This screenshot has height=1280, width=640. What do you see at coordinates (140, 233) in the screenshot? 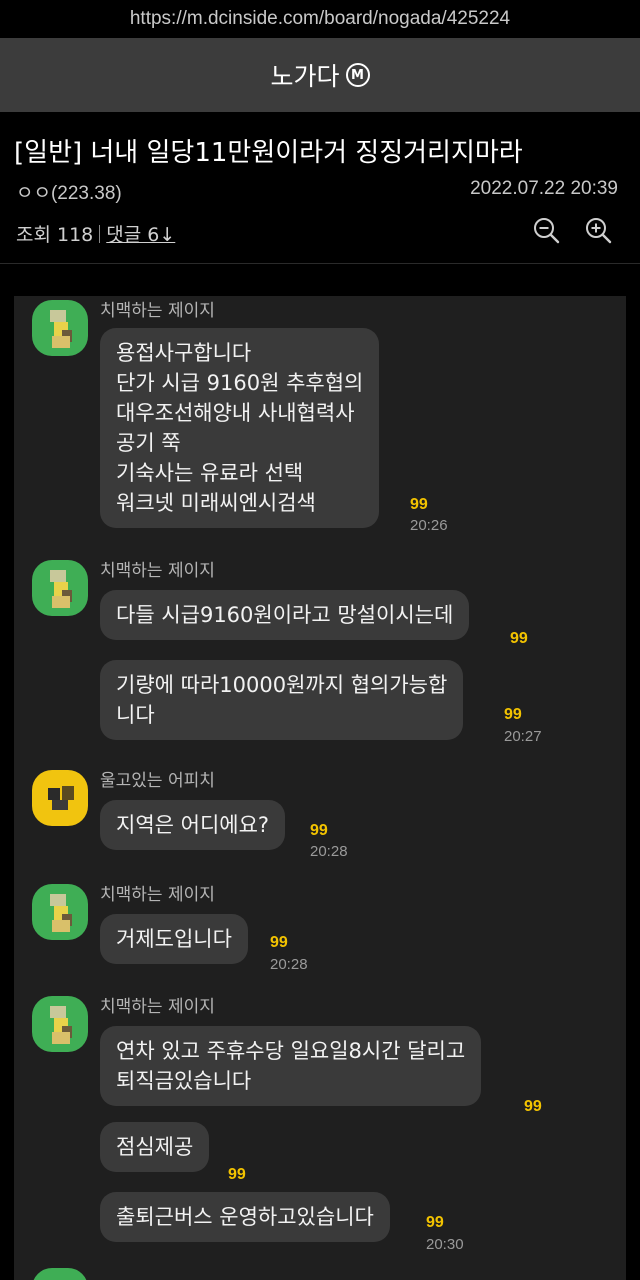
I see `comment-count: 댓글 6↓` at bounding box center [140, 233].